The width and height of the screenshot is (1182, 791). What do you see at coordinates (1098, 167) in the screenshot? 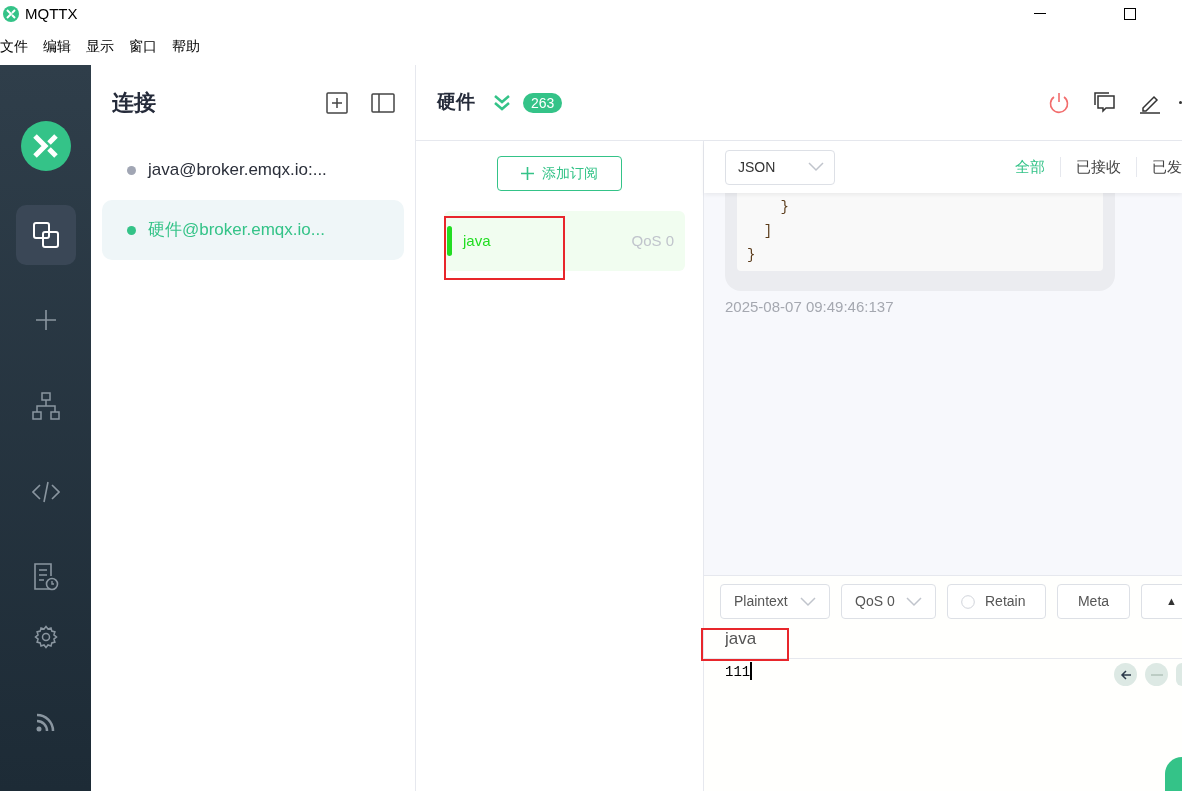
I see `filter-tab: 已接收` at bounding box center [1098, 167].